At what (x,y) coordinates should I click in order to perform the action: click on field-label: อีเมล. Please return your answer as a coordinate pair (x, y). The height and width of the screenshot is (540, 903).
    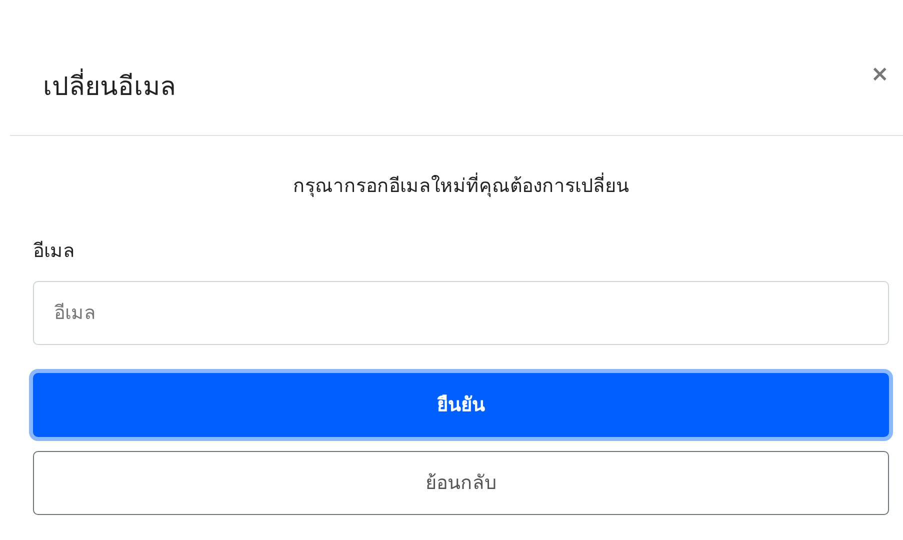
    Looking at the image, I should click on (54, 251).